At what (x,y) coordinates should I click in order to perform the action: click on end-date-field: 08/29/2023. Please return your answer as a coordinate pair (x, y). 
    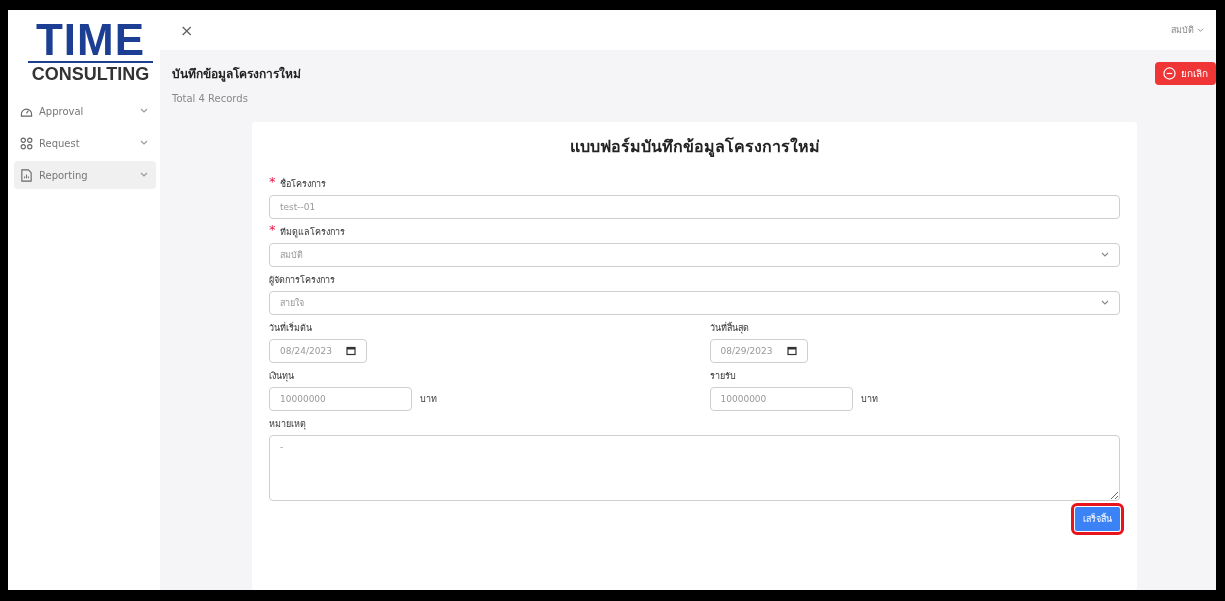
    Looking at the image, I should click on (758, 351).